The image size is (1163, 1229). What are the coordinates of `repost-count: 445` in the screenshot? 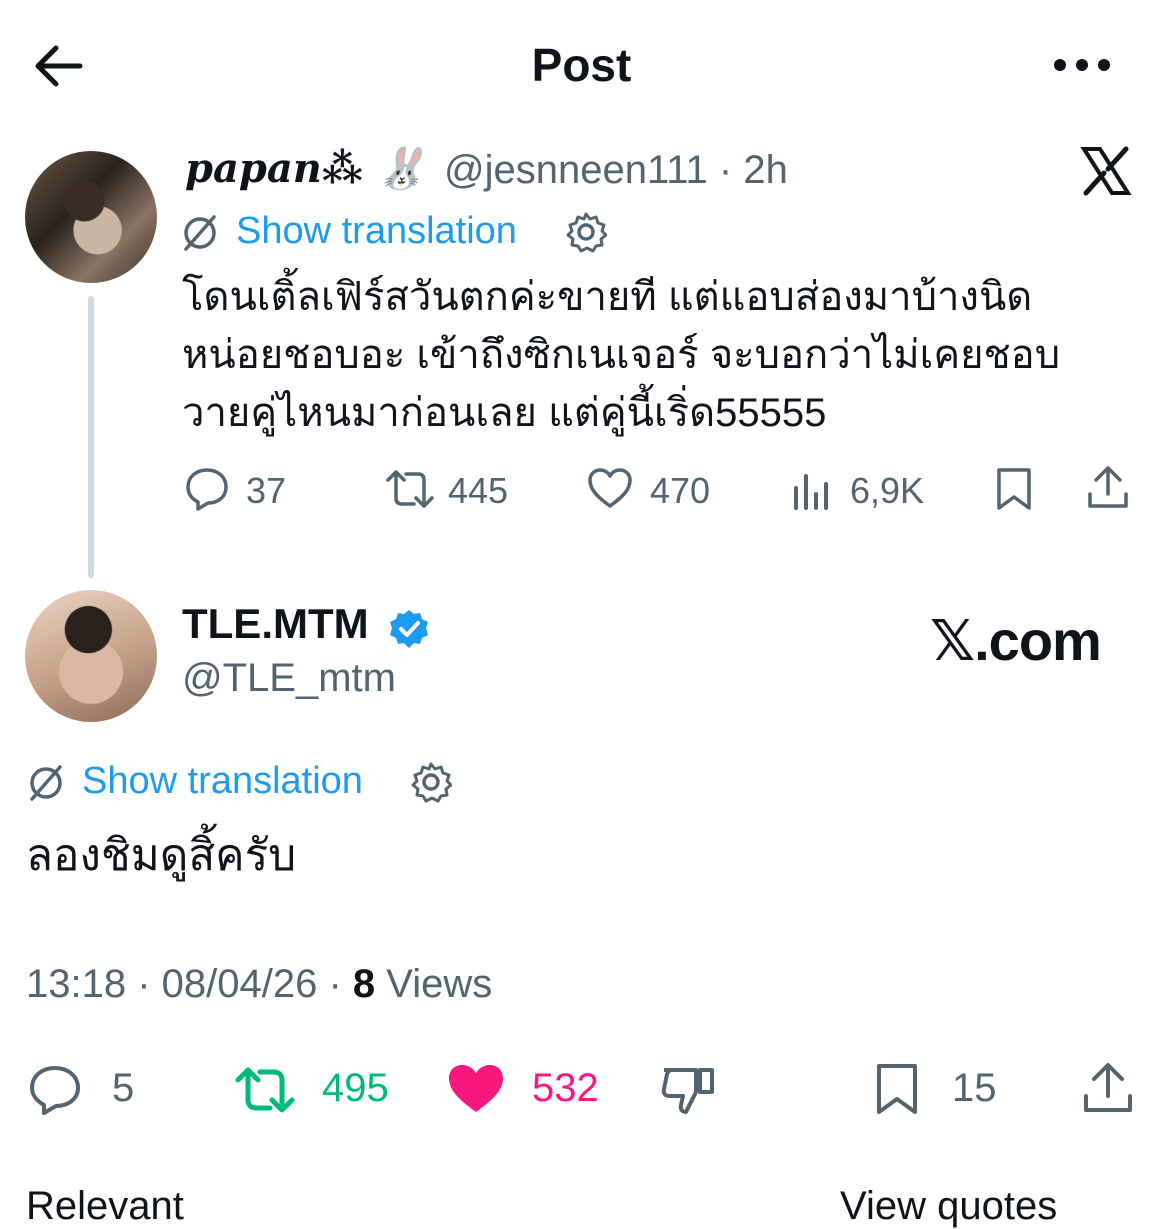 It's located at (478, 490).